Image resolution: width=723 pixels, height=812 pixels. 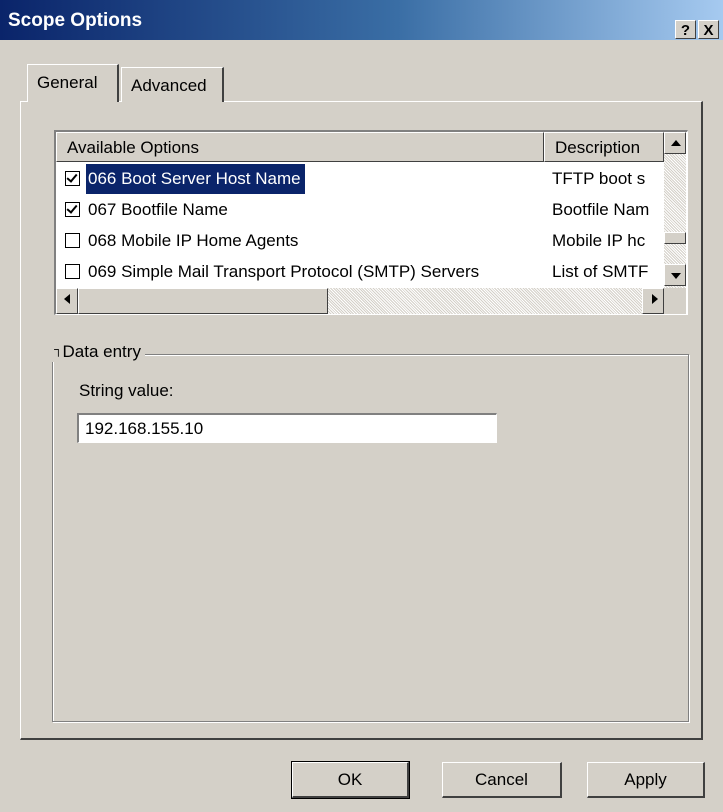 I want to click on list-item: 068 Mobile IP Home Agents Mobile IP hc, so click(x=359, y=241).